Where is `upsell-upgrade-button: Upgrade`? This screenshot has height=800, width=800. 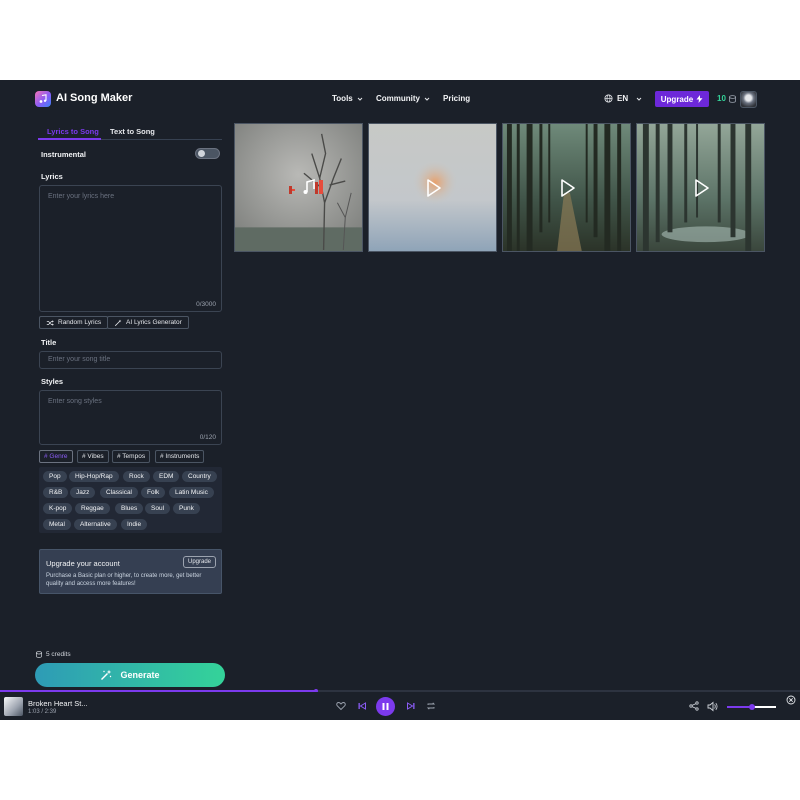 upsell-upgrade-button: Upgrade is located at coordinates (199, 562).